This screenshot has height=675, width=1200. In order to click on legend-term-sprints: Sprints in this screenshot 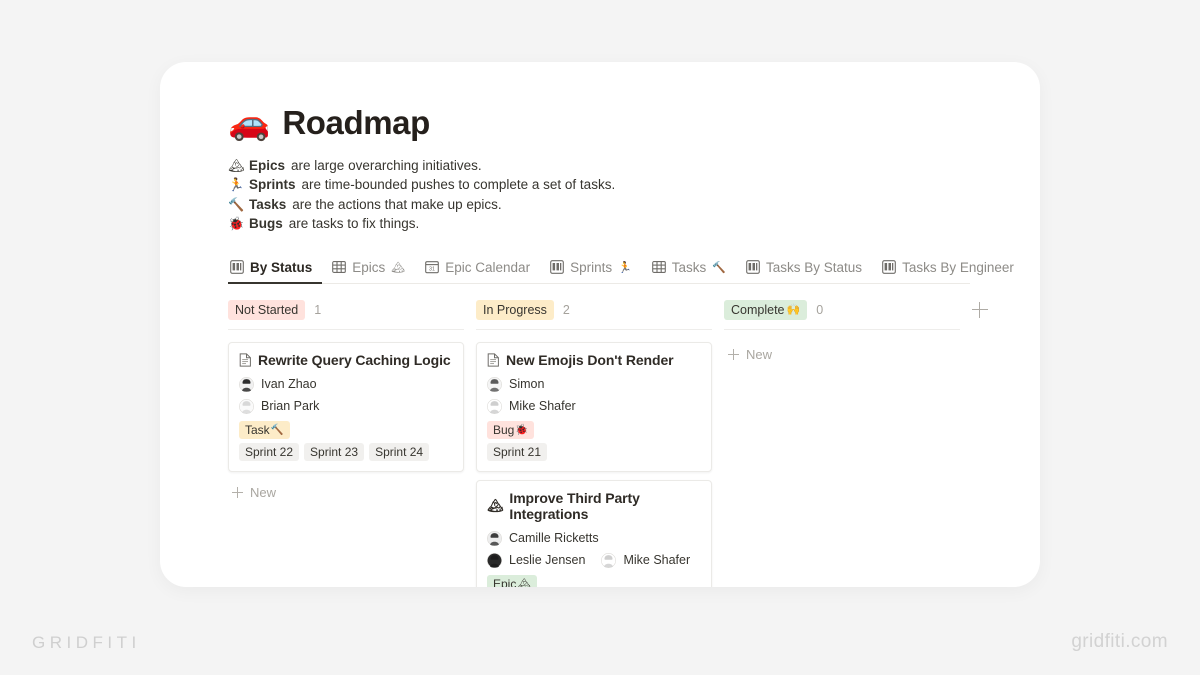, I will do `click(272, 185)`.